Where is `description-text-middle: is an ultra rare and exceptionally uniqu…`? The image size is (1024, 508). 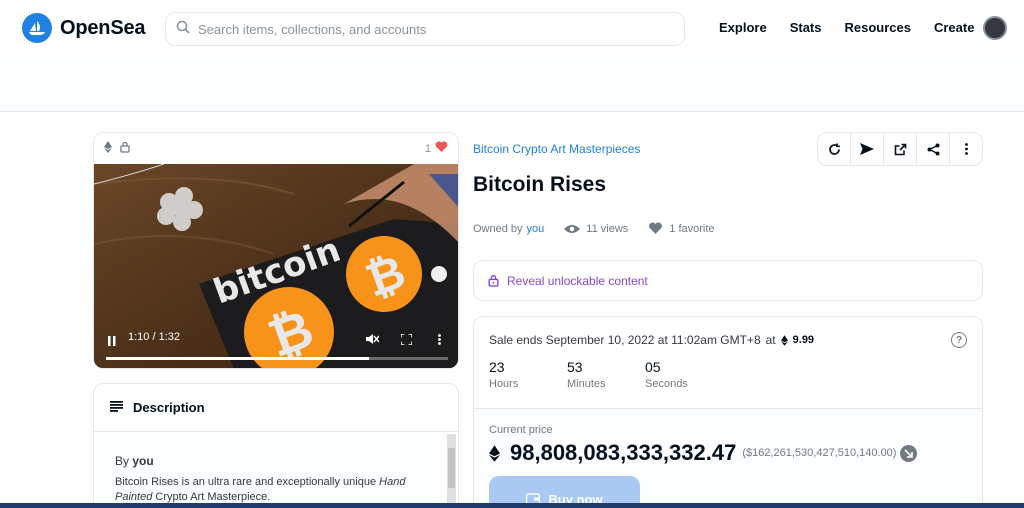 description-text-middle: is an ultra rare and exceptionally uniqu… is located at coordinates (279, 482).